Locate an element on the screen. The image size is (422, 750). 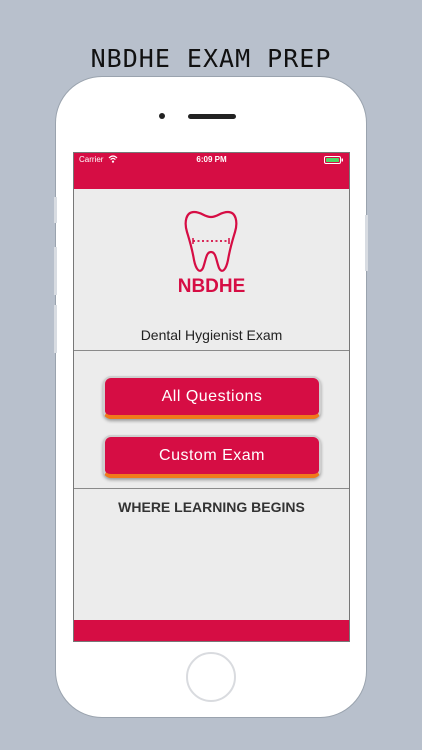
status-bar: Carrier 6:09 PM is located at coordinates (211, 160).